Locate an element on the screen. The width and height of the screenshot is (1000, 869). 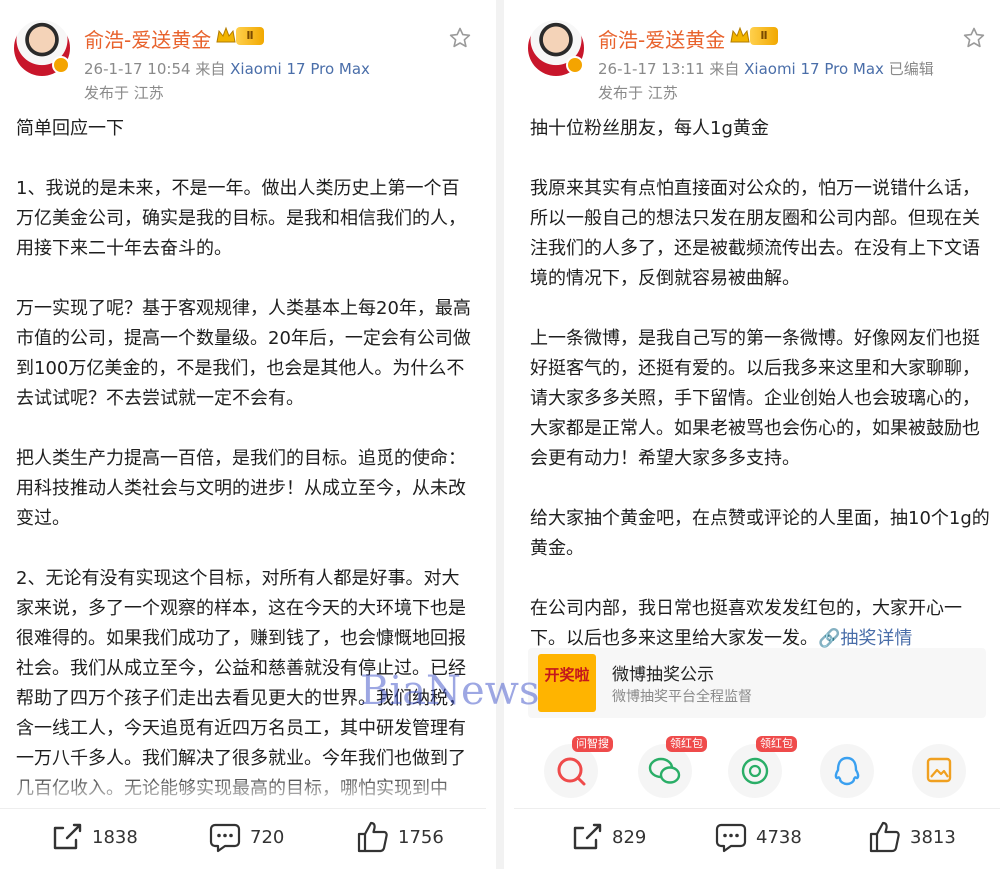
image-share-icon is located at coordinates (939, 770).